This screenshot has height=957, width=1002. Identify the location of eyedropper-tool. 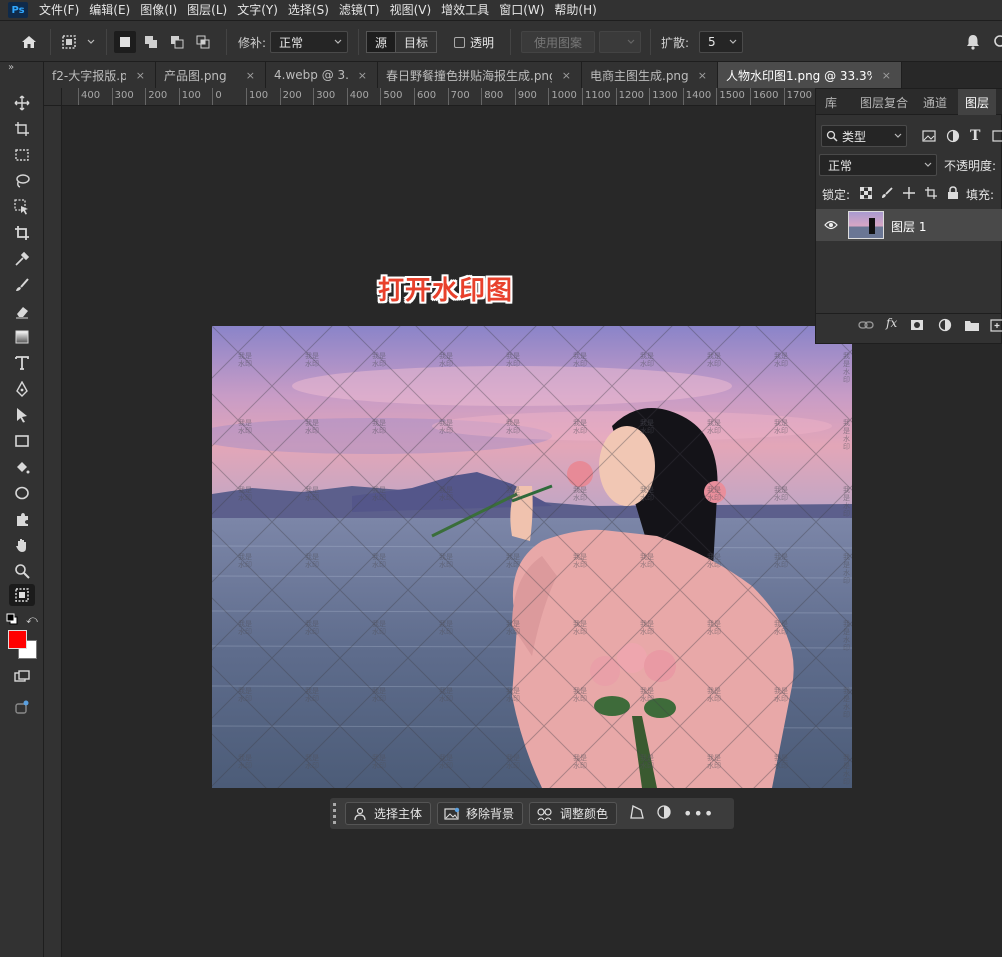
(22, 259).